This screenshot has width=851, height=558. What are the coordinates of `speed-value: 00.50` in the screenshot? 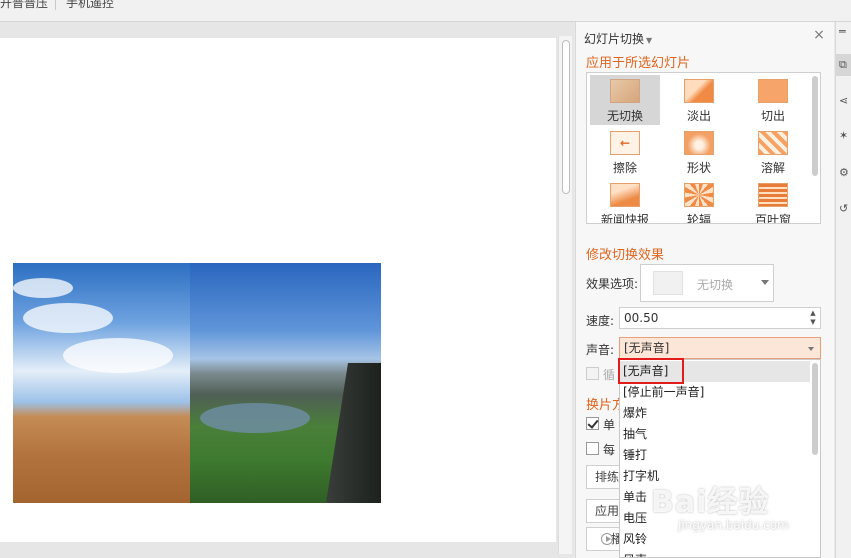 It's located at (641, 318).